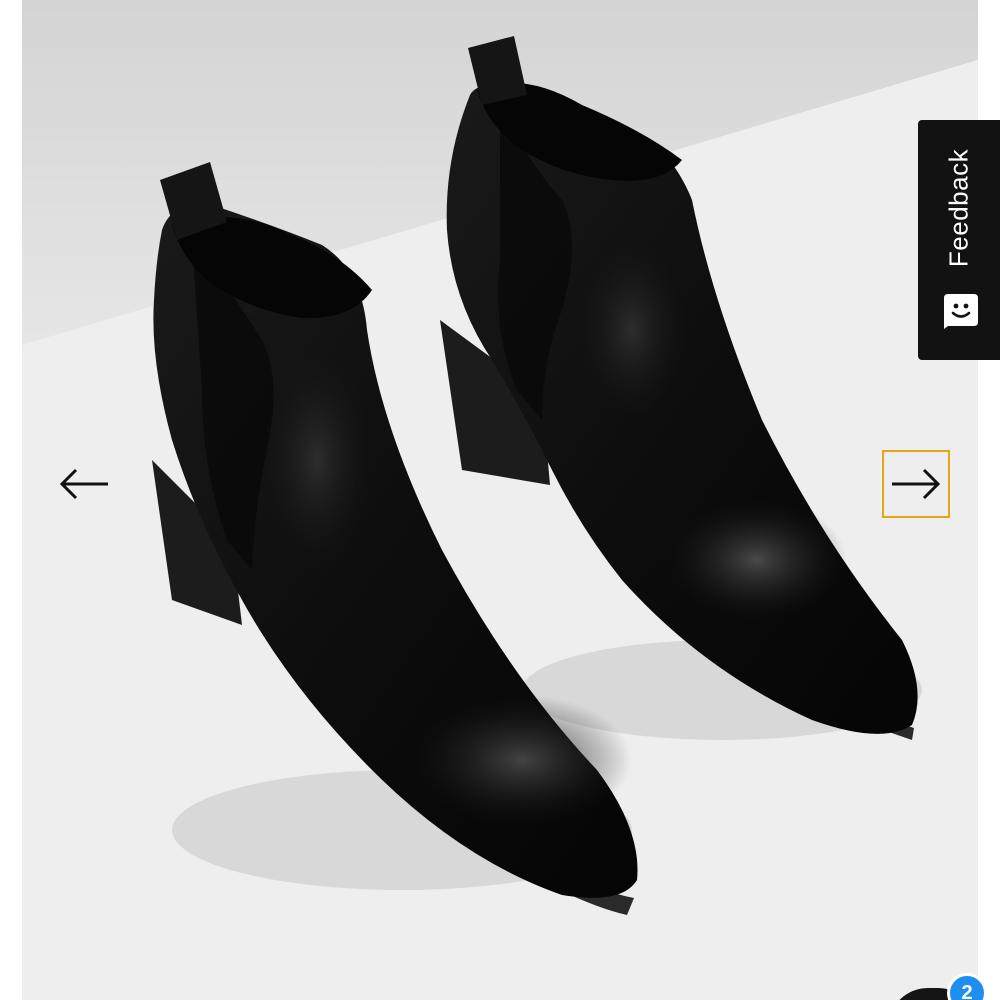 Image resolution: width=1000 pixels, height=1000 pixels. I want to click on feedback-tab: Feedback, so click(959, 240).